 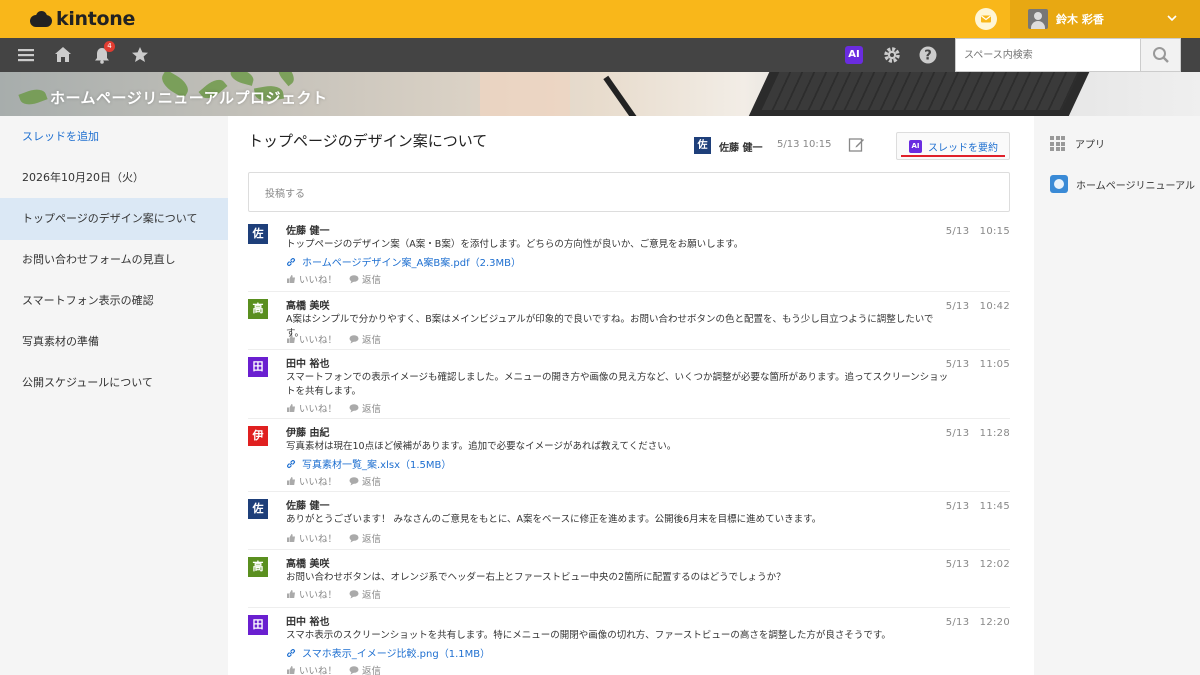 I want to click on edit-icon, so click(x=856, y=144).